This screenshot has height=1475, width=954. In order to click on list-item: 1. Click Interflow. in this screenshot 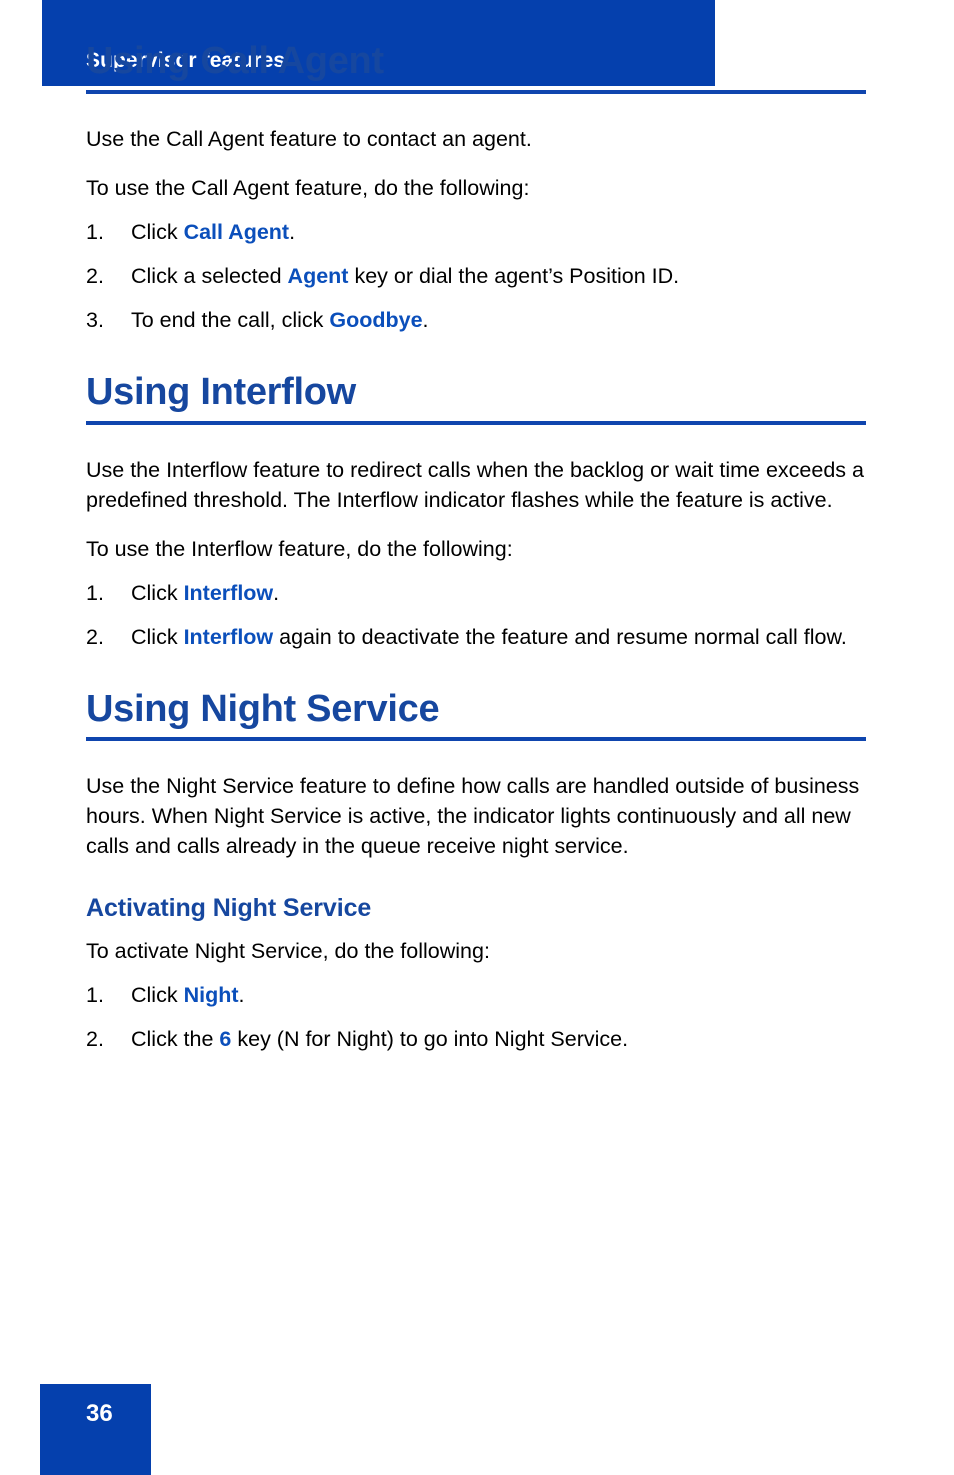, I will do `click(477, 593)`.